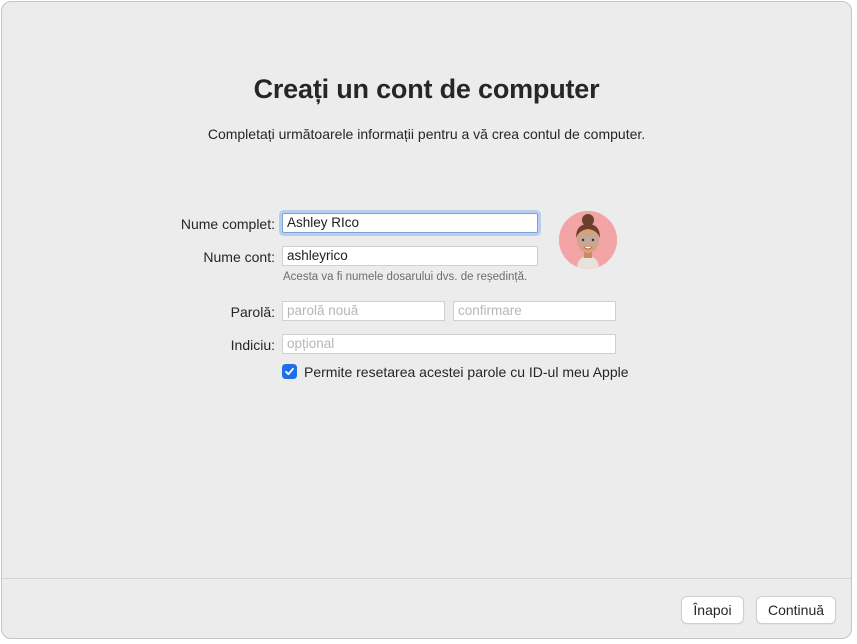 This screenshot has height=644, width=857. I want to click on new-password-field: parolă nouă, so click(363, 311).